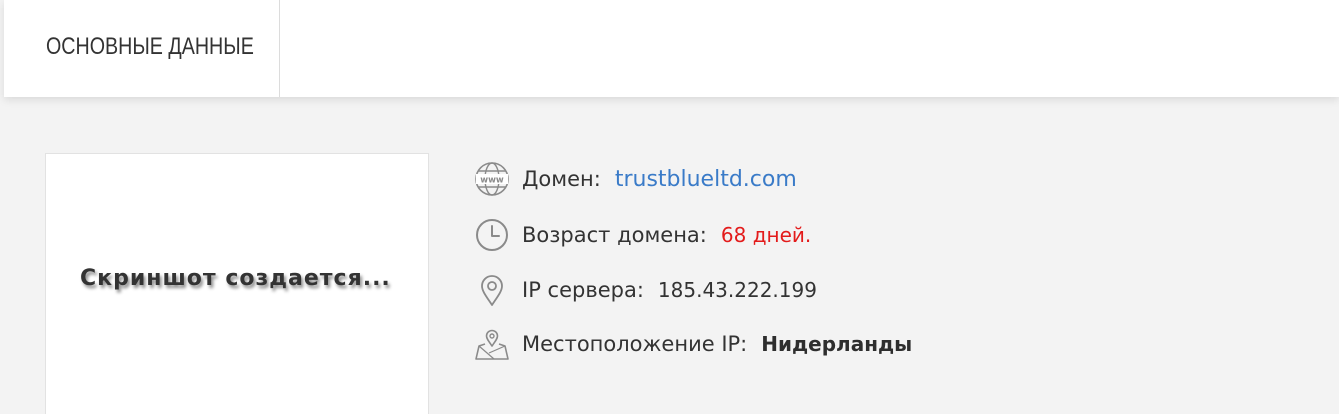 This screenshot has height=414, width=1339. What do you see at coordinates (737, 290) in the screenshot?
I see `server-ip-value: 185.43.222.199` at bounding box center [737, 290].